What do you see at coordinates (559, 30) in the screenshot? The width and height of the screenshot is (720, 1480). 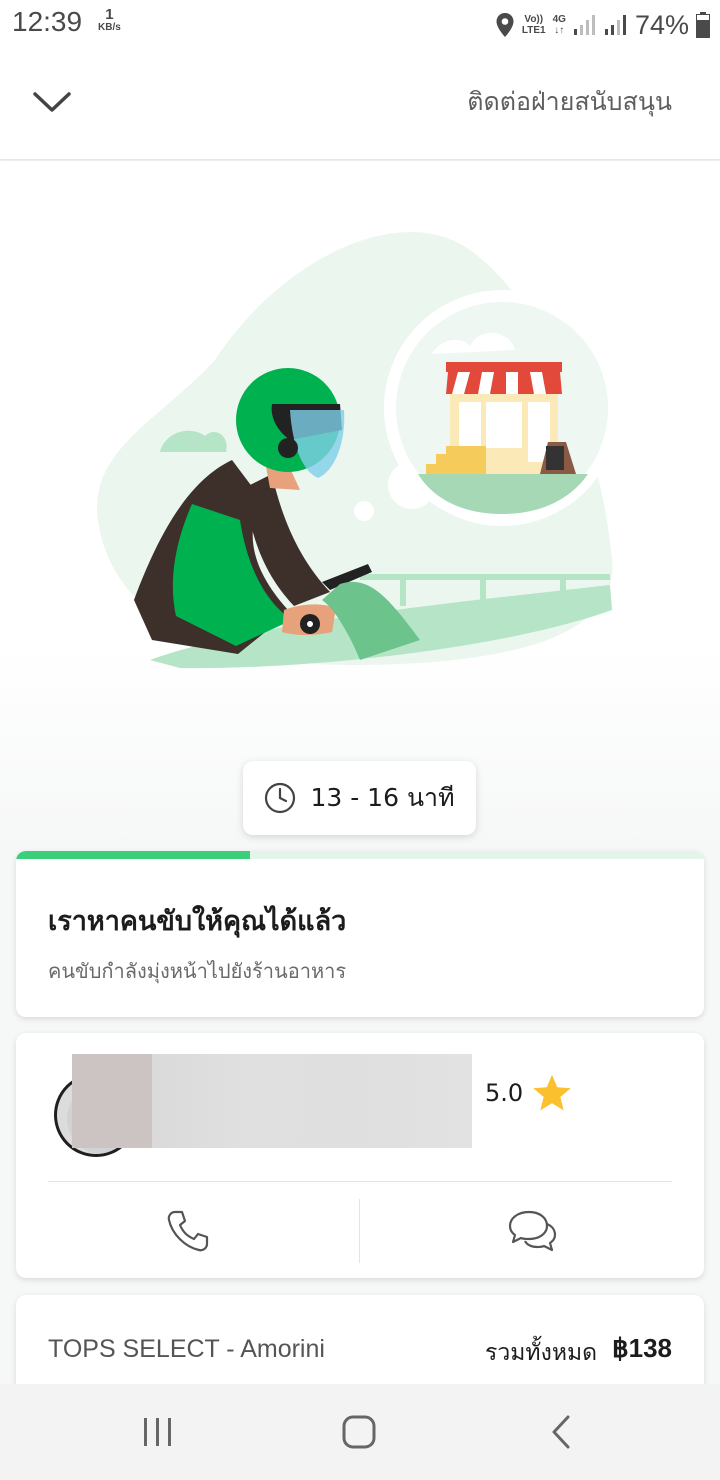 I see `data-arrows-icon: ↓↑` at bounding box center [559, 30].